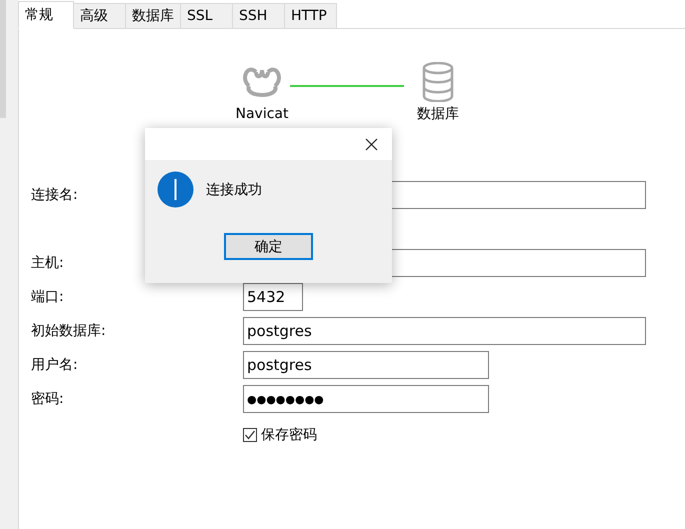 This screenshot has height=529, width=685. What do you see at coordinates (153, 16) in the screenshot?
I see `tab: 数据库` at bounding box center [153, 16].